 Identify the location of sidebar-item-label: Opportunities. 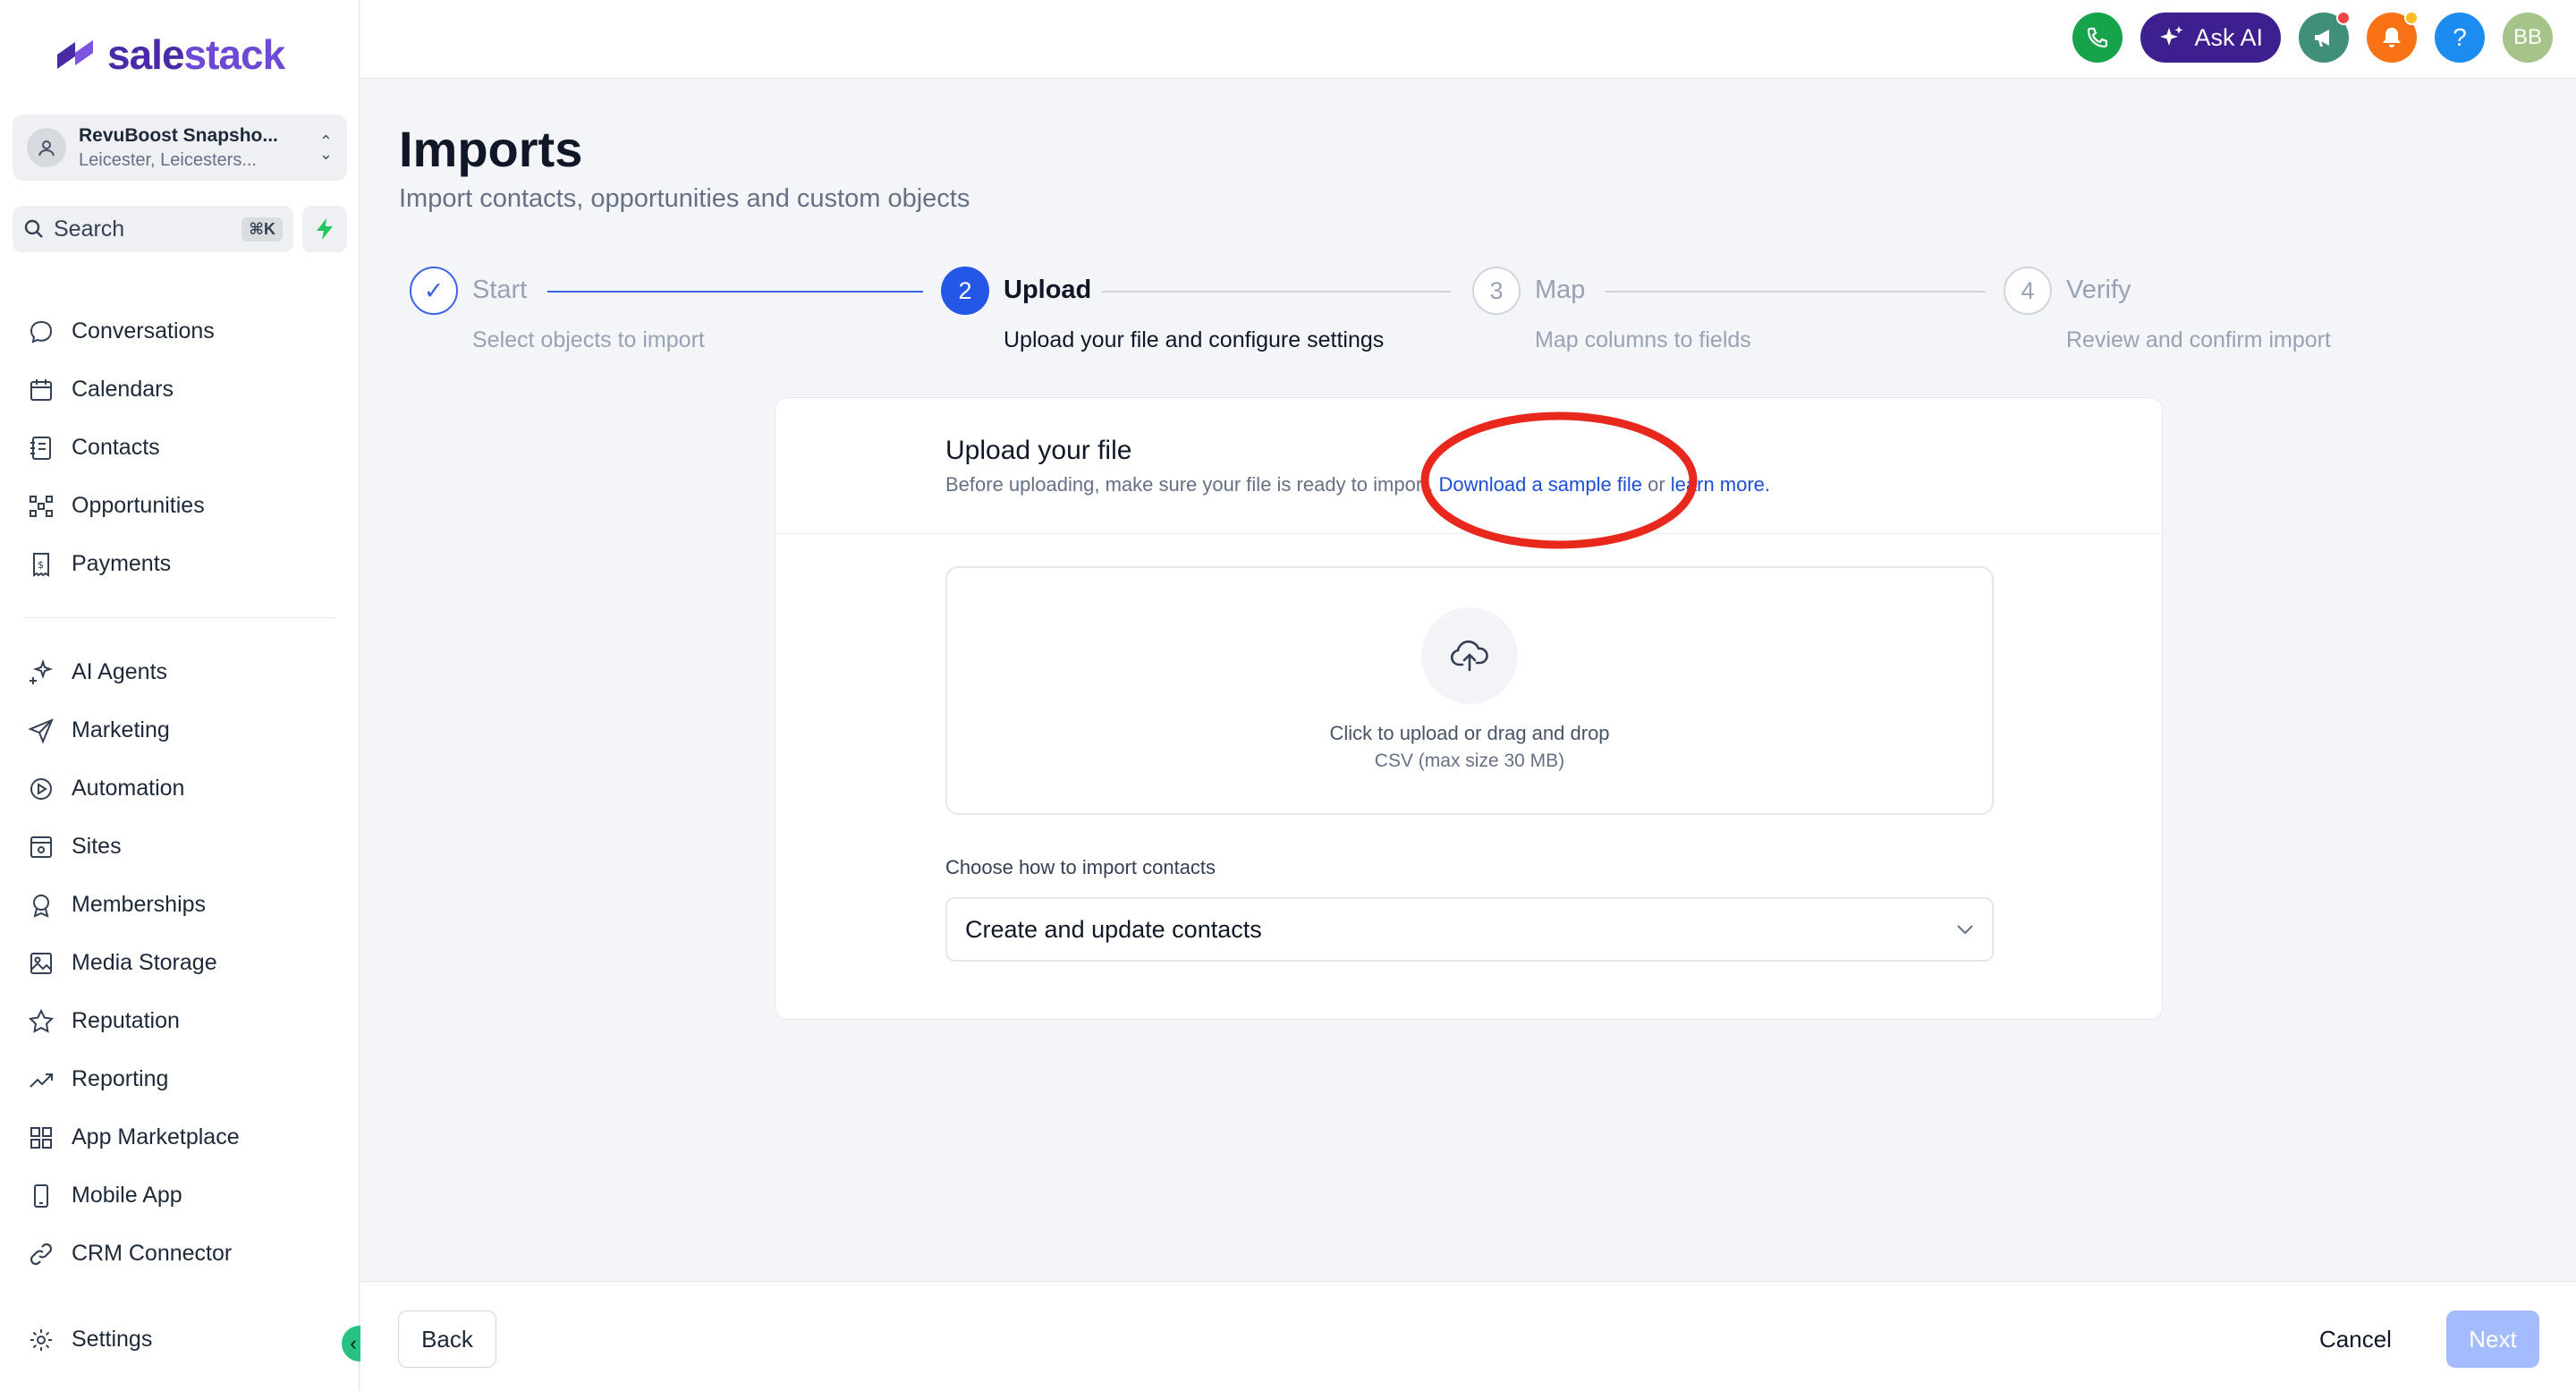
(138, 505).